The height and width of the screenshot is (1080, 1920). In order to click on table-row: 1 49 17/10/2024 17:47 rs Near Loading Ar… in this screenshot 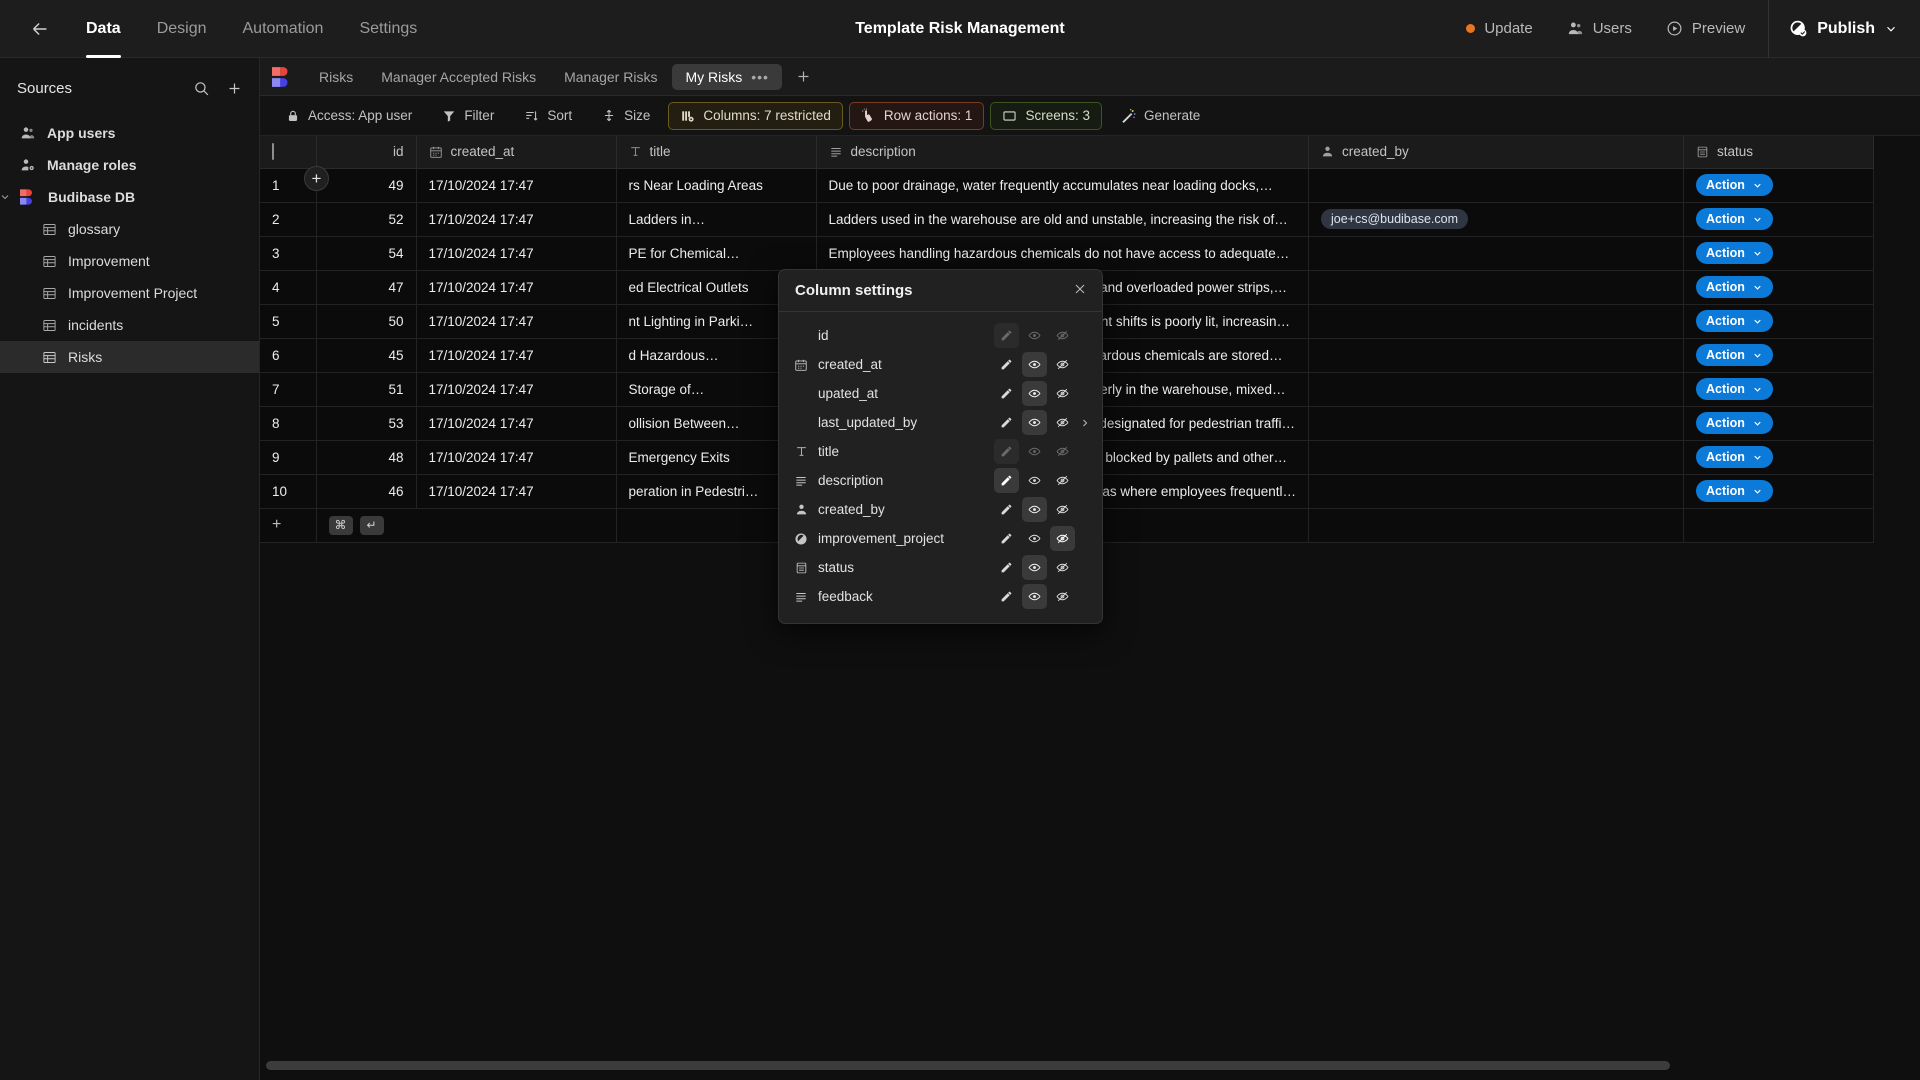, I will do `click(1067, 185)`.